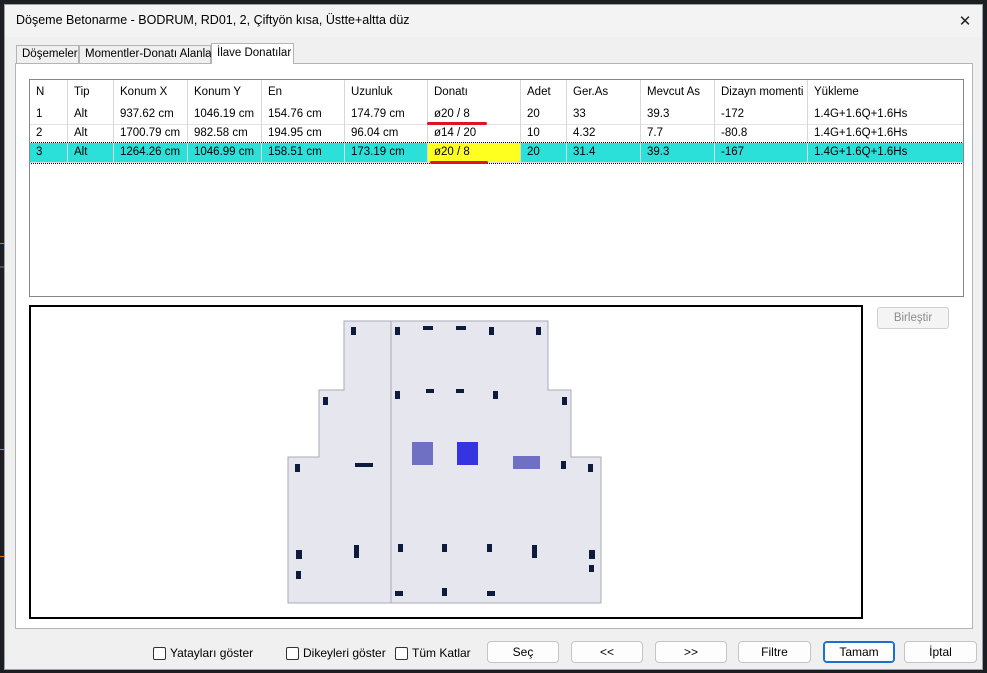 The image size is (987, 673). I want to click on column-header: Konum X, so click(151, 92).